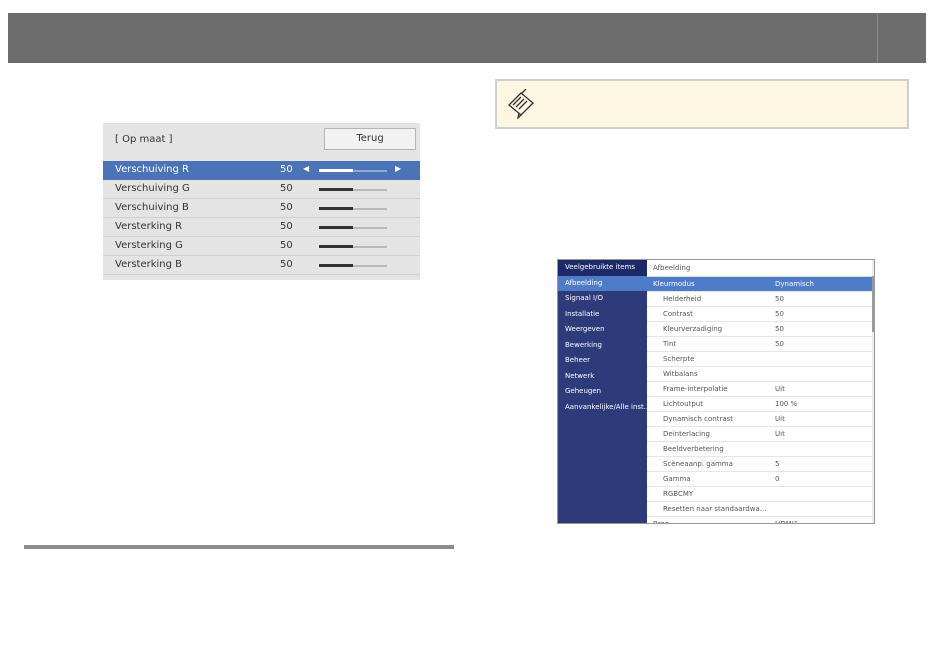 The image size is (950, 660). Describe the element at coordinates (602, 361) in the screenshot. I see `menu-sidebar-item: Beheer` at that location.